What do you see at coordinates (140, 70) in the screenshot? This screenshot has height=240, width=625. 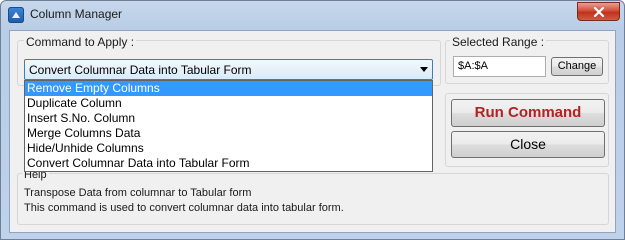 I see `command-select-value: Convert Columnar Data into Tabular Form` at bounding box center [140, 70].